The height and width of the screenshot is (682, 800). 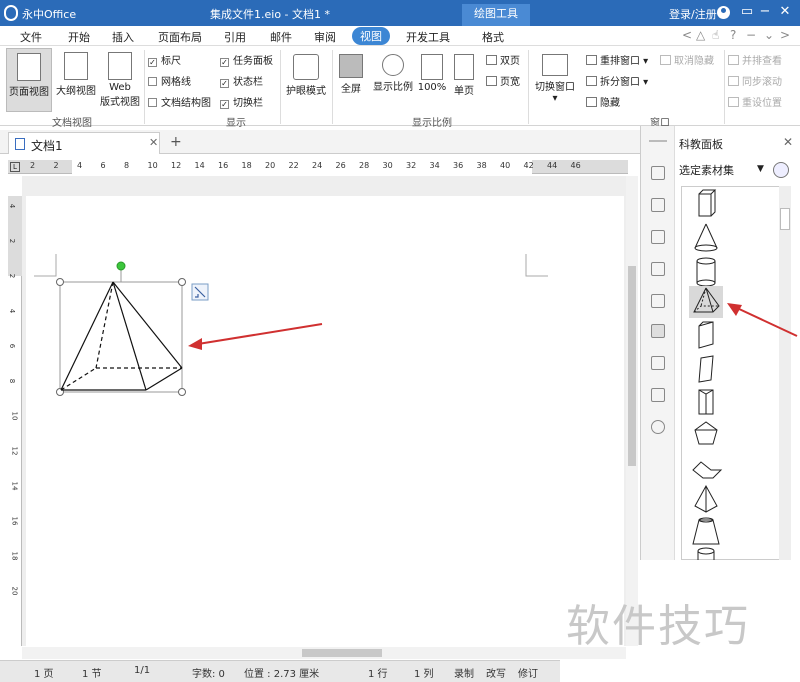 What do you see at coordinates (123, 37) in the screenshot?
I see `menu-insert: 插入` at bounding box center [123, 37].